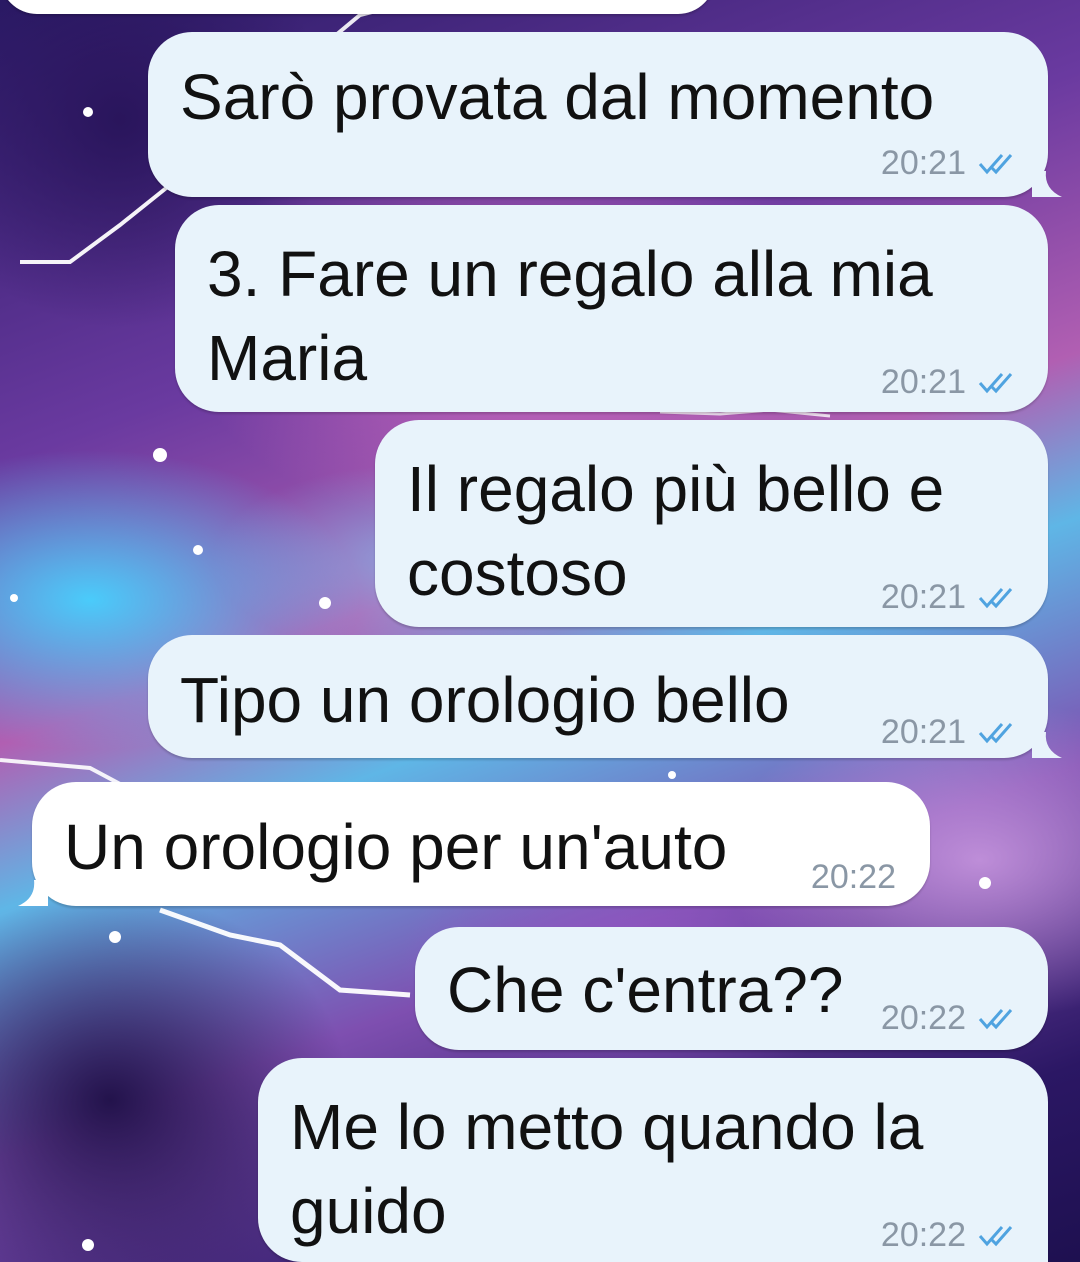  What do you see at coordinates (607, 1127) in the screenshot?
I see `message-text-line: Me lo metto quando la` at bounding box center [607, 1127].